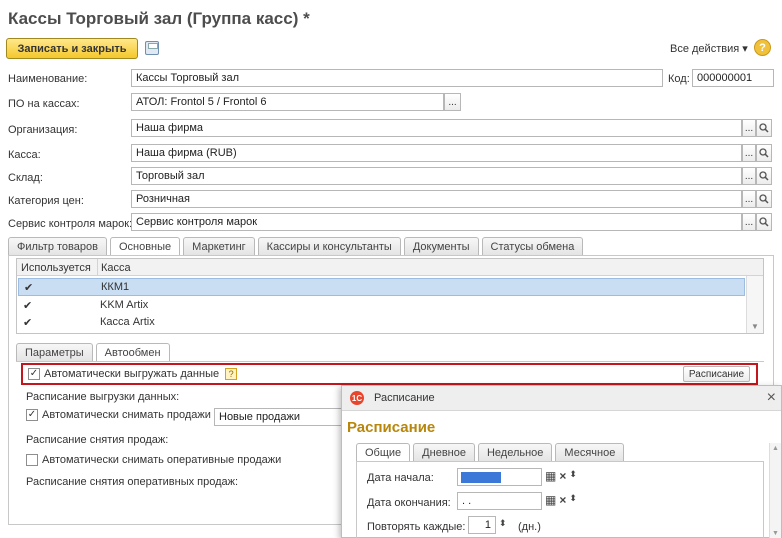 The image size is (782, 538). What do you see at coordinates (381, 305) in the screenshot?
I see `table-row: ✔ KKM Artix` at bounding box center [381, 305].